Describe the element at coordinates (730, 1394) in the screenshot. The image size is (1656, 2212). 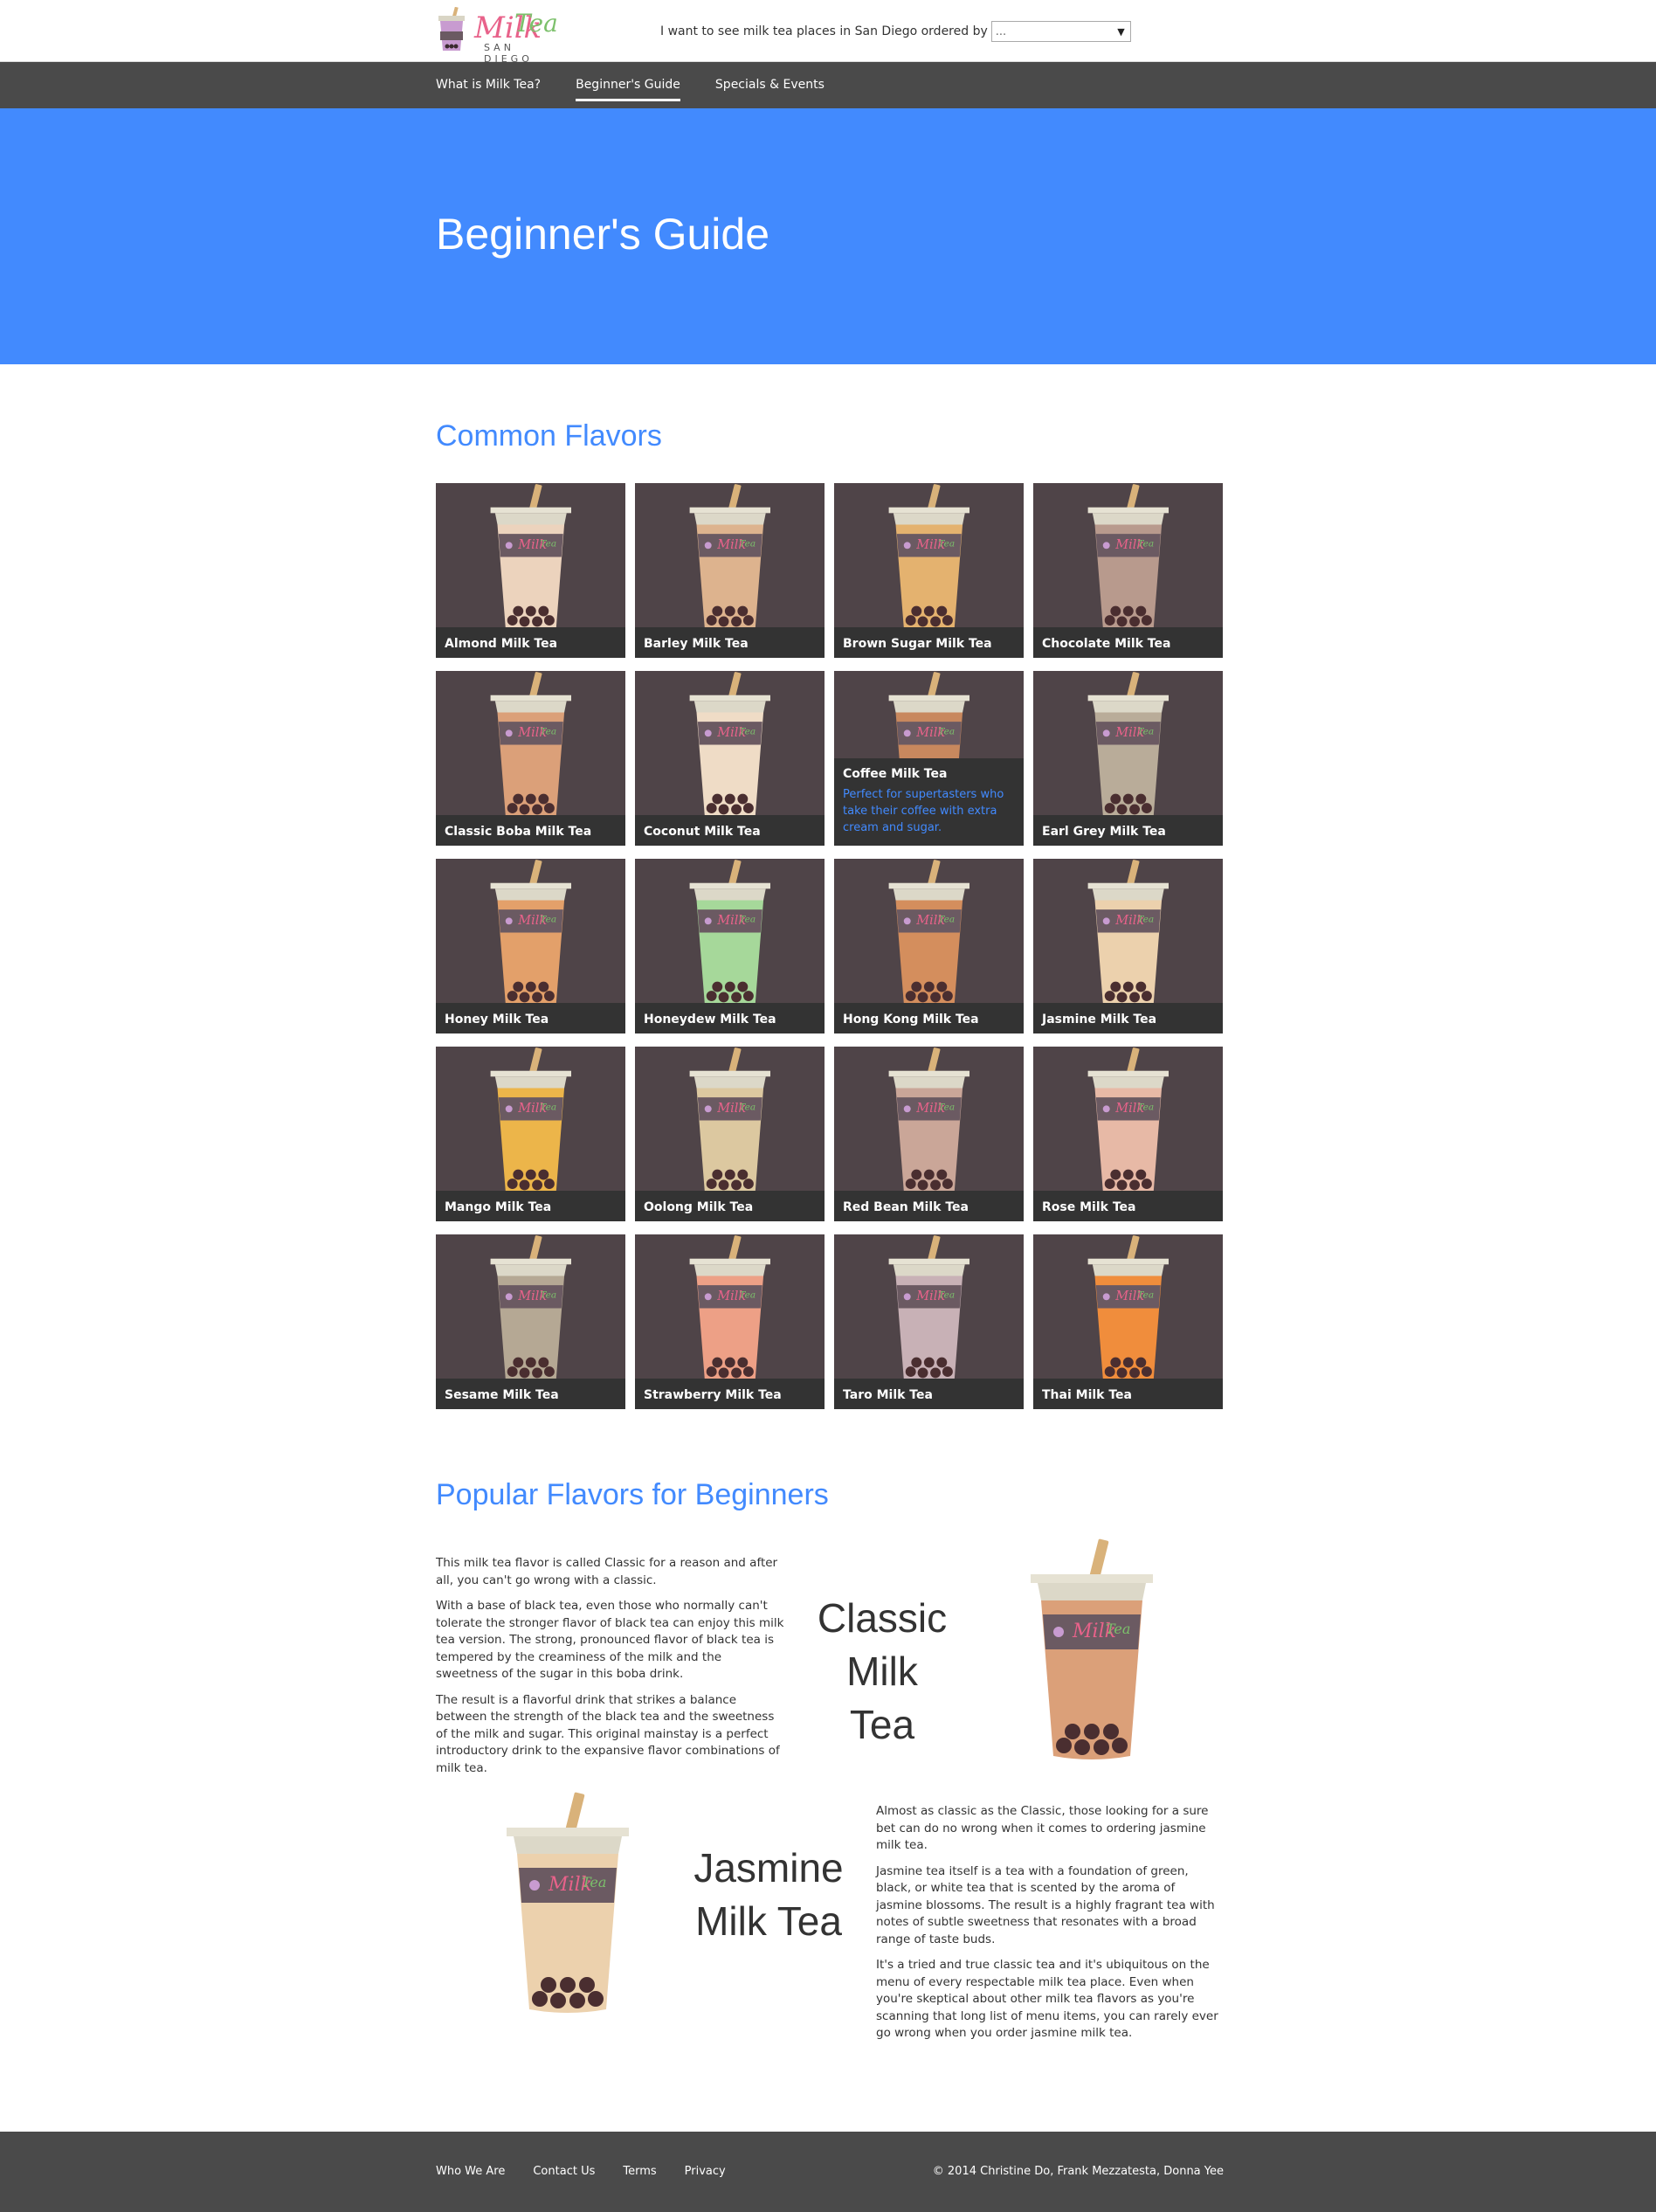
I see `flavor-name: Strawberry Milk Tea` at that location.